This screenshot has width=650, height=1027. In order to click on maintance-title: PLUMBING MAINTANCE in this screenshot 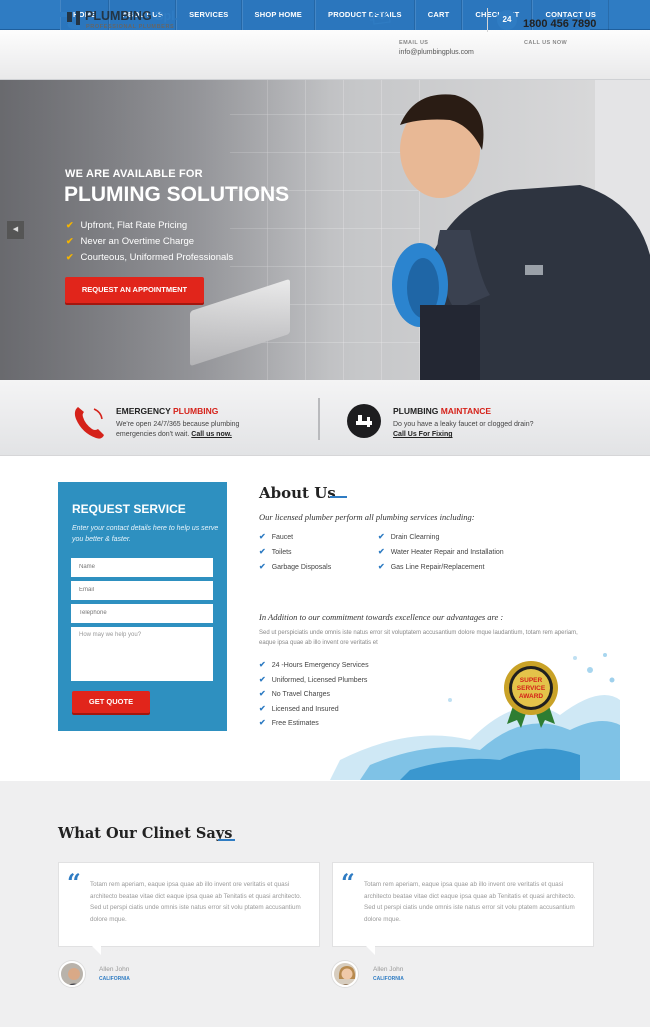, I will do `click(442, 411)`.